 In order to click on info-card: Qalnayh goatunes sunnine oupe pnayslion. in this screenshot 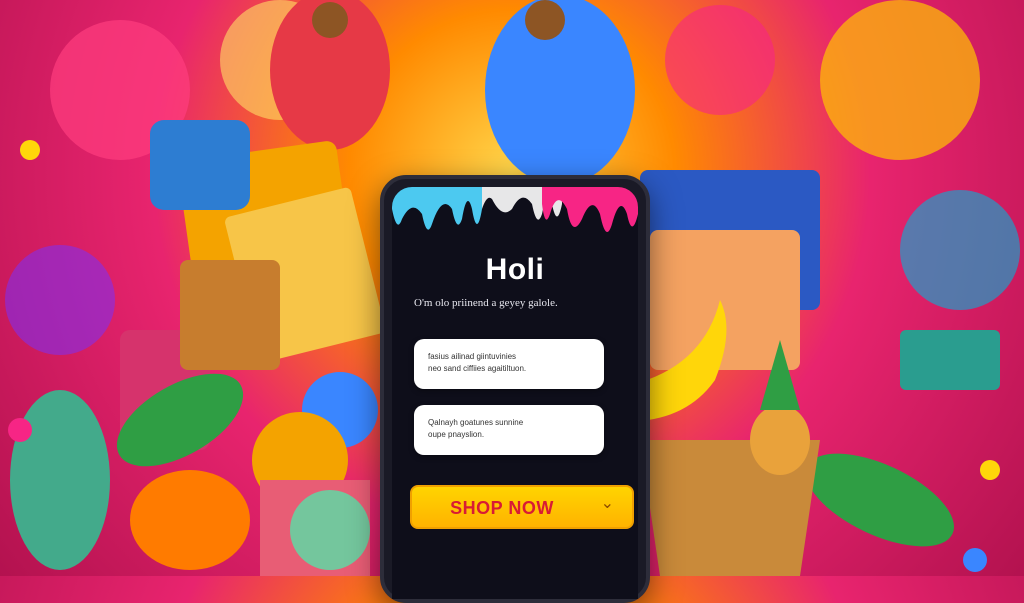, I will do `click(509, 430)`.